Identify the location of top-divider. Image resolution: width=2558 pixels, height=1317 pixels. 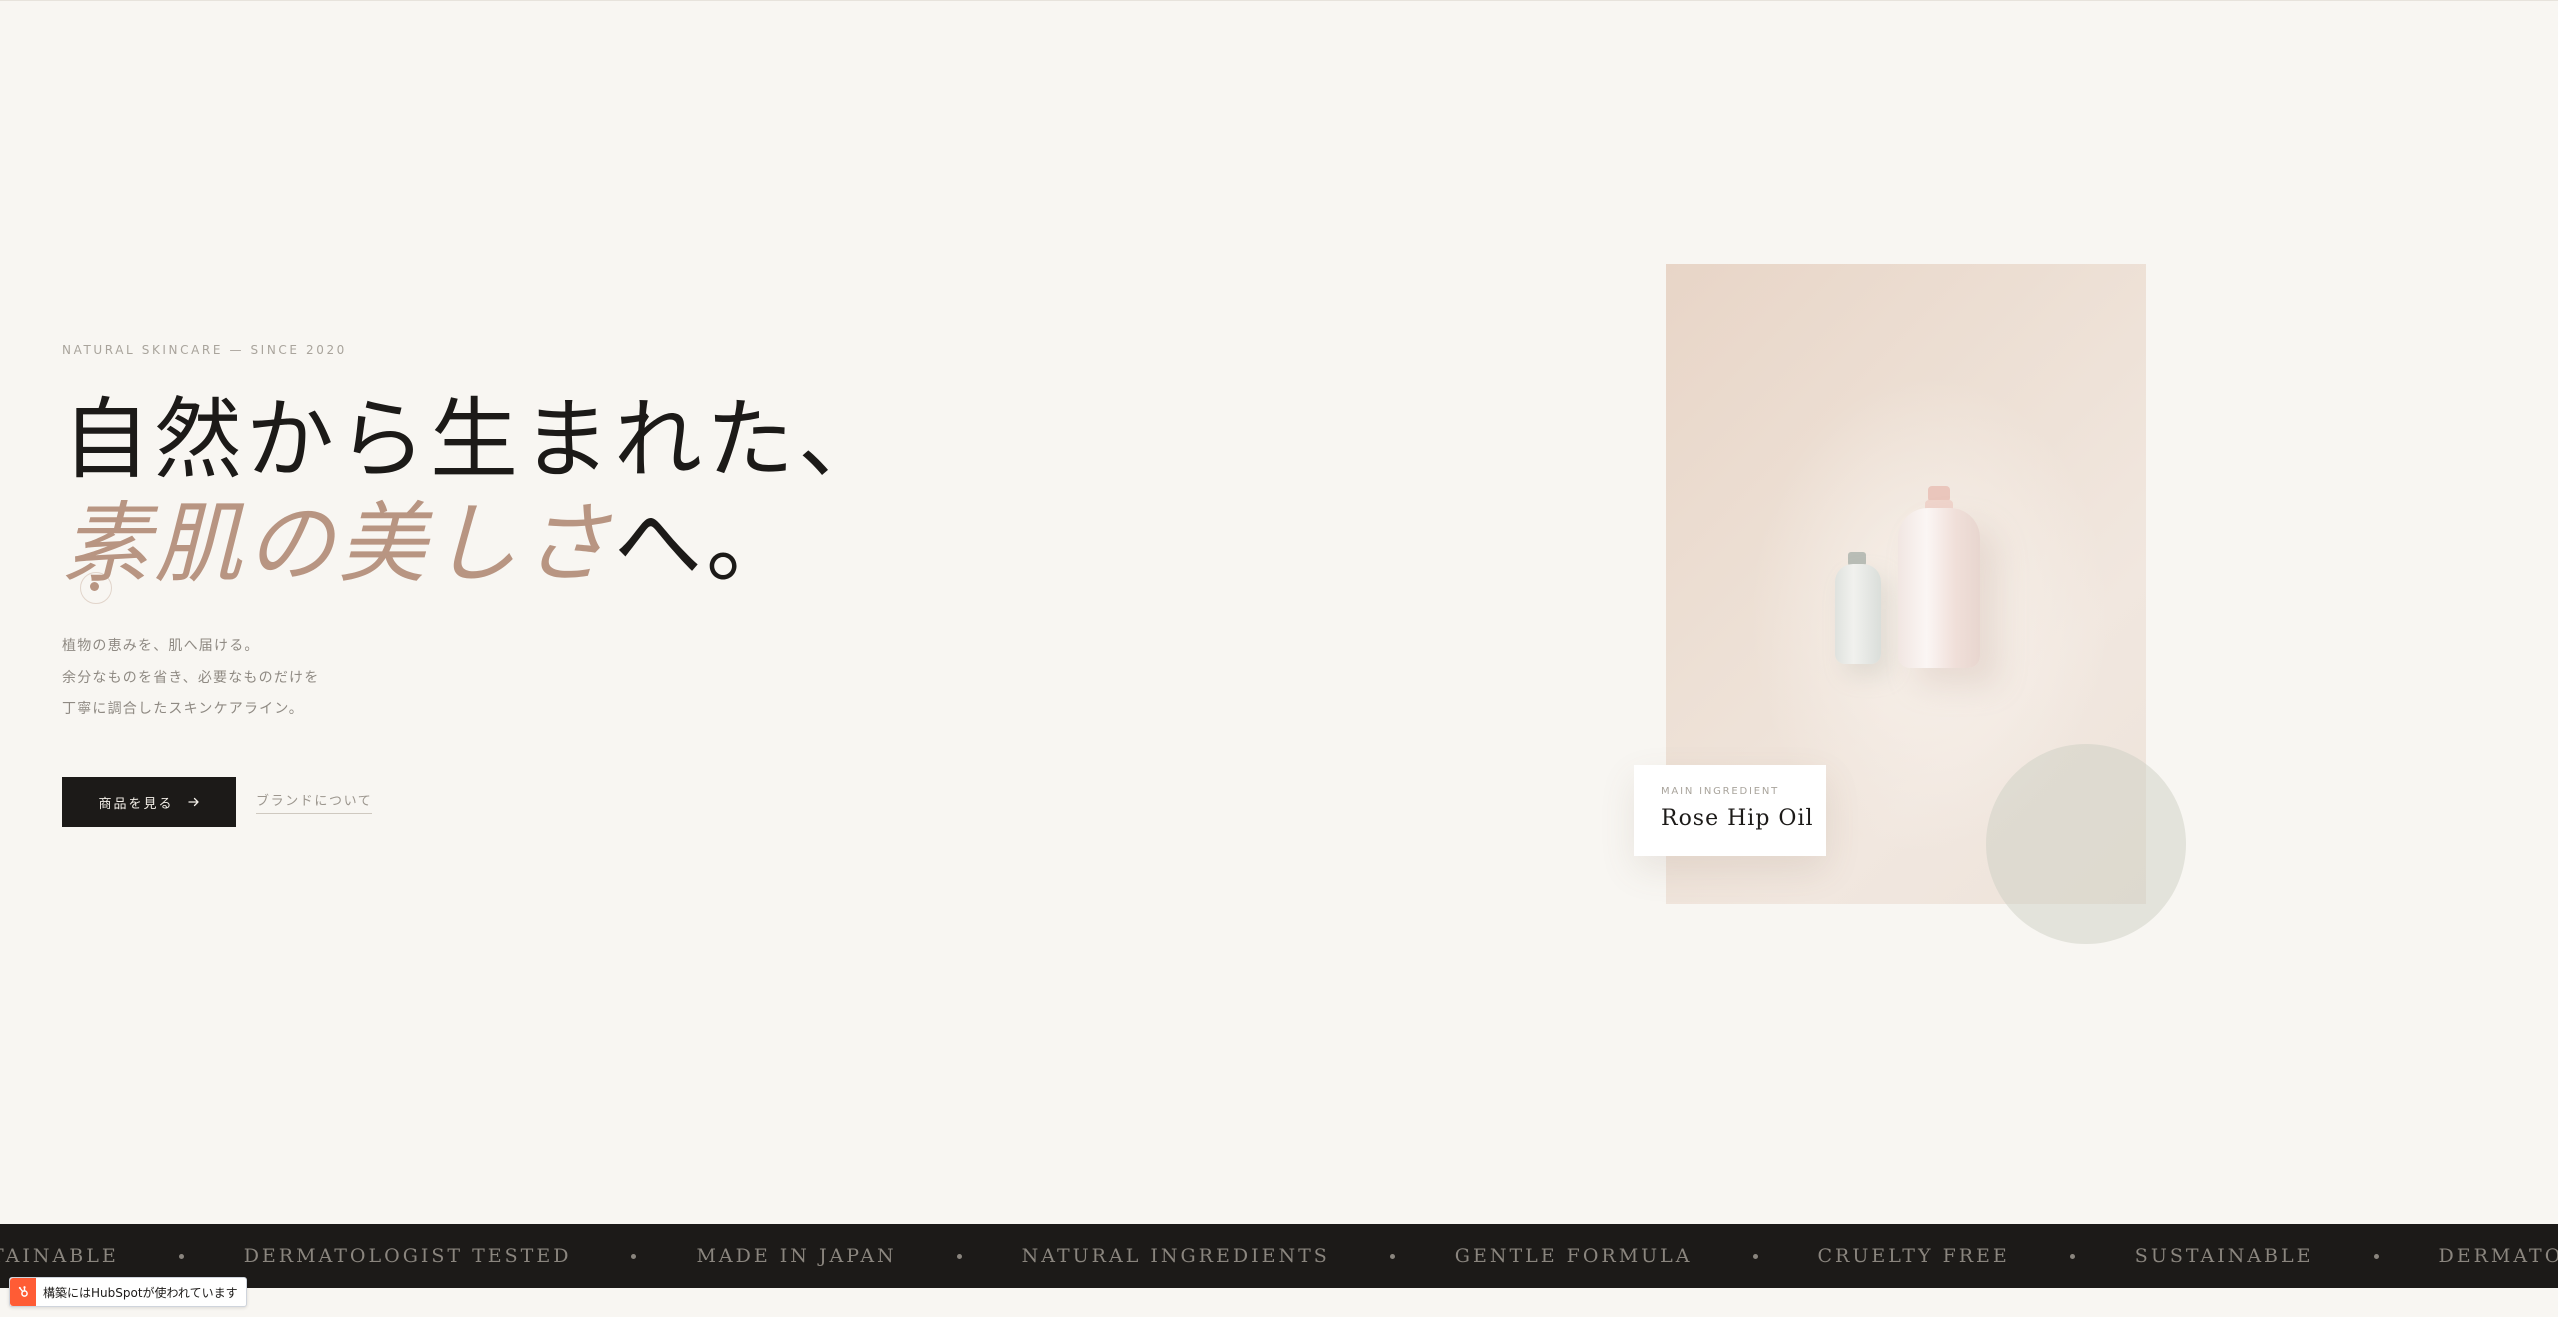
(1279, 0).